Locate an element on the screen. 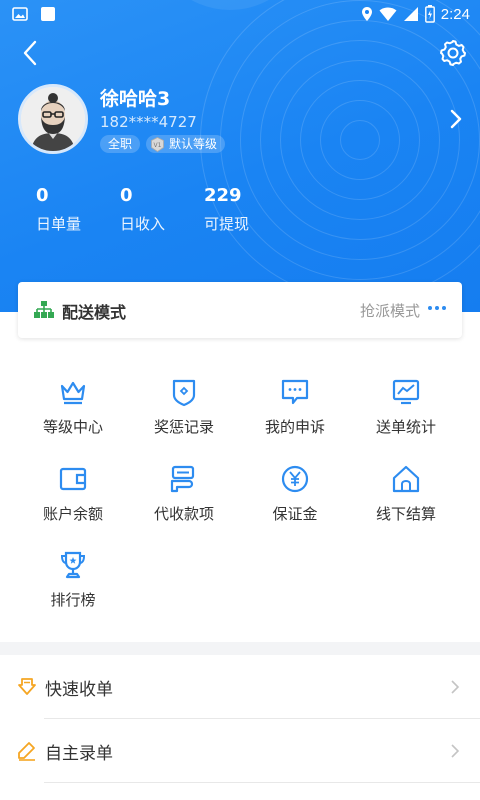 This screenshot has height=800, width=480. divider is located at coordinates (262, 782).